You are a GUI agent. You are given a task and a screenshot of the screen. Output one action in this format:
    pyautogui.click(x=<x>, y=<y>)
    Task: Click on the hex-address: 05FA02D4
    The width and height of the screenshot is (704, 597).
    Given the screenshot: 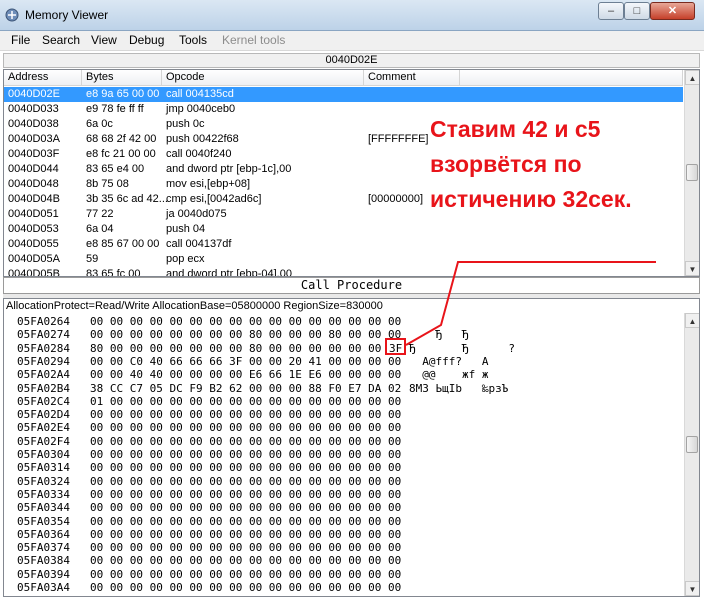 What is the action you would take?
    pyautogui.click(x=43, y=415)
    